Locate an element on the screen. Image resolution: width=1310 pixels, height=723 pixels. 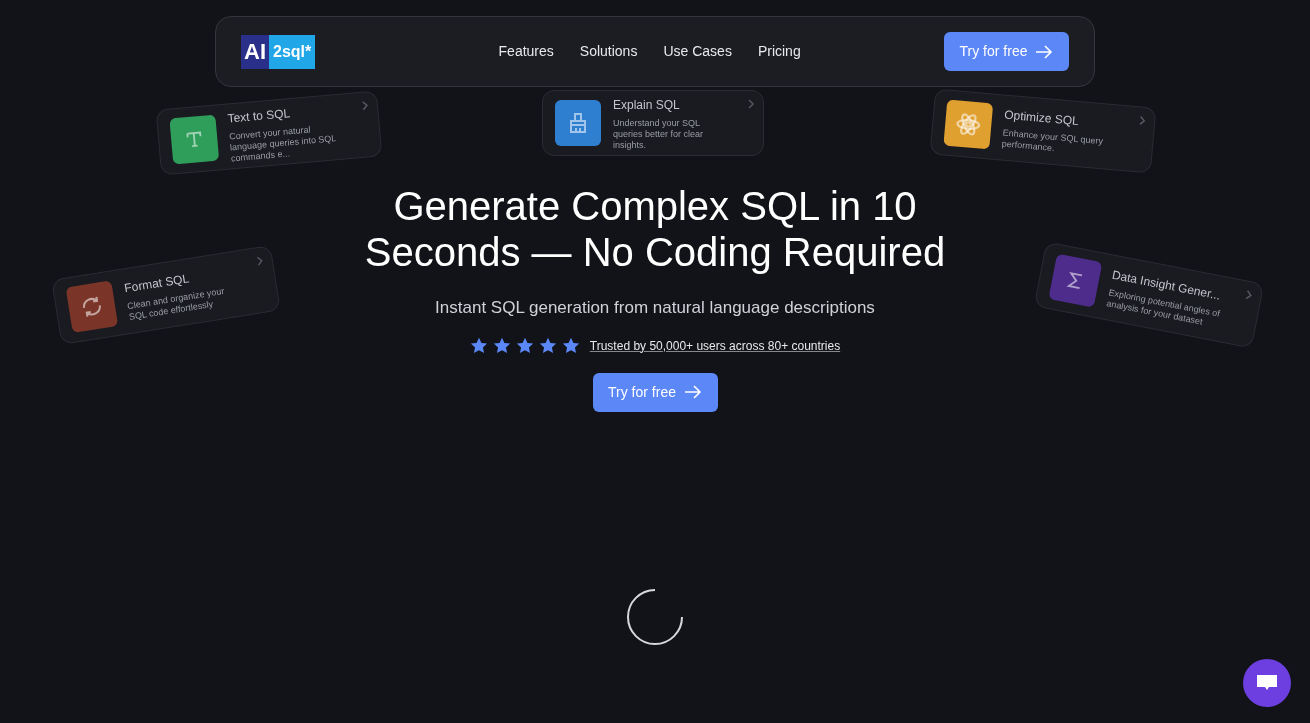
feature-description: Enhance your SQL query performance. is located at coordinates (1053, 141).